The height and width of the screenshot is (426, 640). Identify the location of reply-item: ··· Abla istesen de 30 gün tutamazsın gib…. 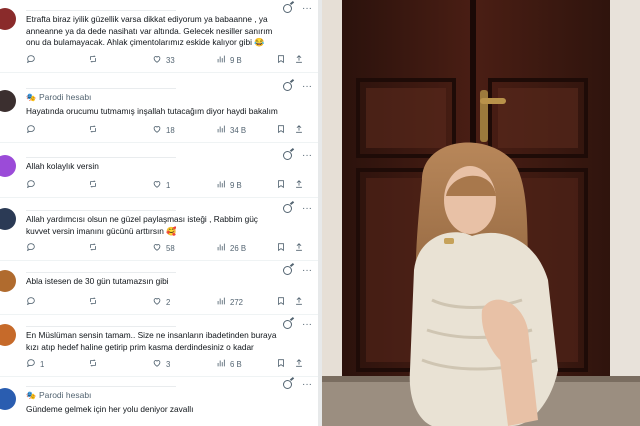
(159, 288).